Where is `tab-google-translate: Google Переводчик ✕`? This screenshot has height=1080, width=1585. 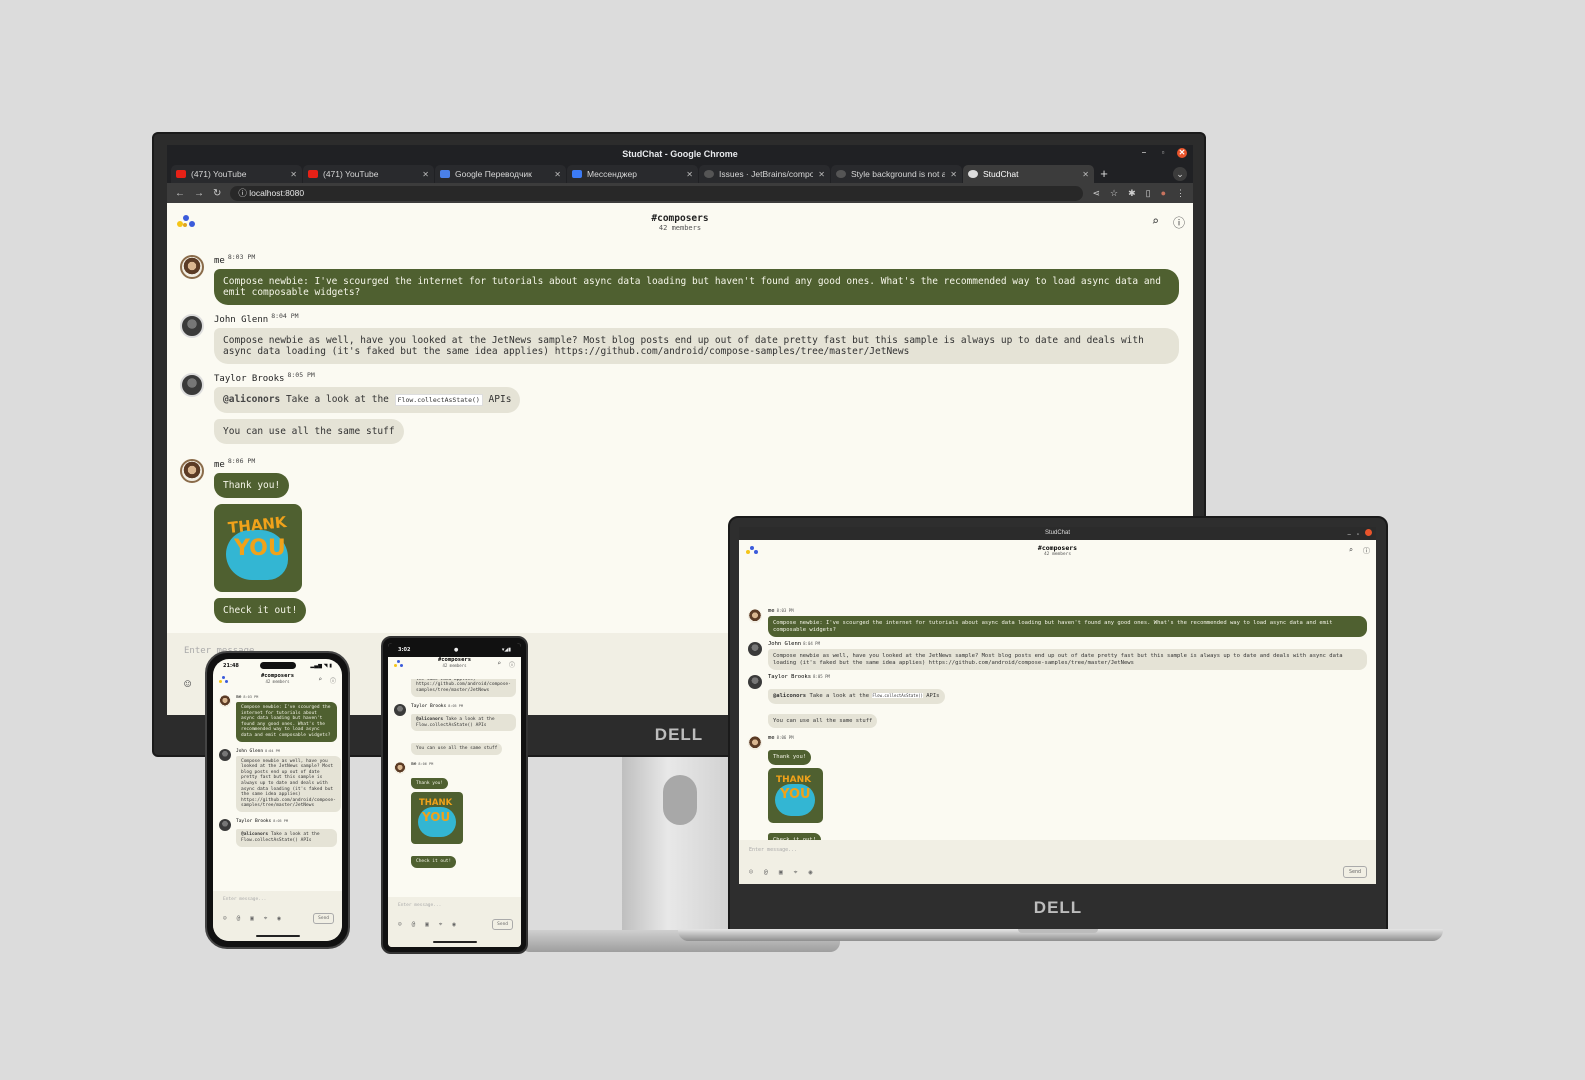
tab-google-translate: Google Переводчик ✕ is located at coordinates (500, 174).